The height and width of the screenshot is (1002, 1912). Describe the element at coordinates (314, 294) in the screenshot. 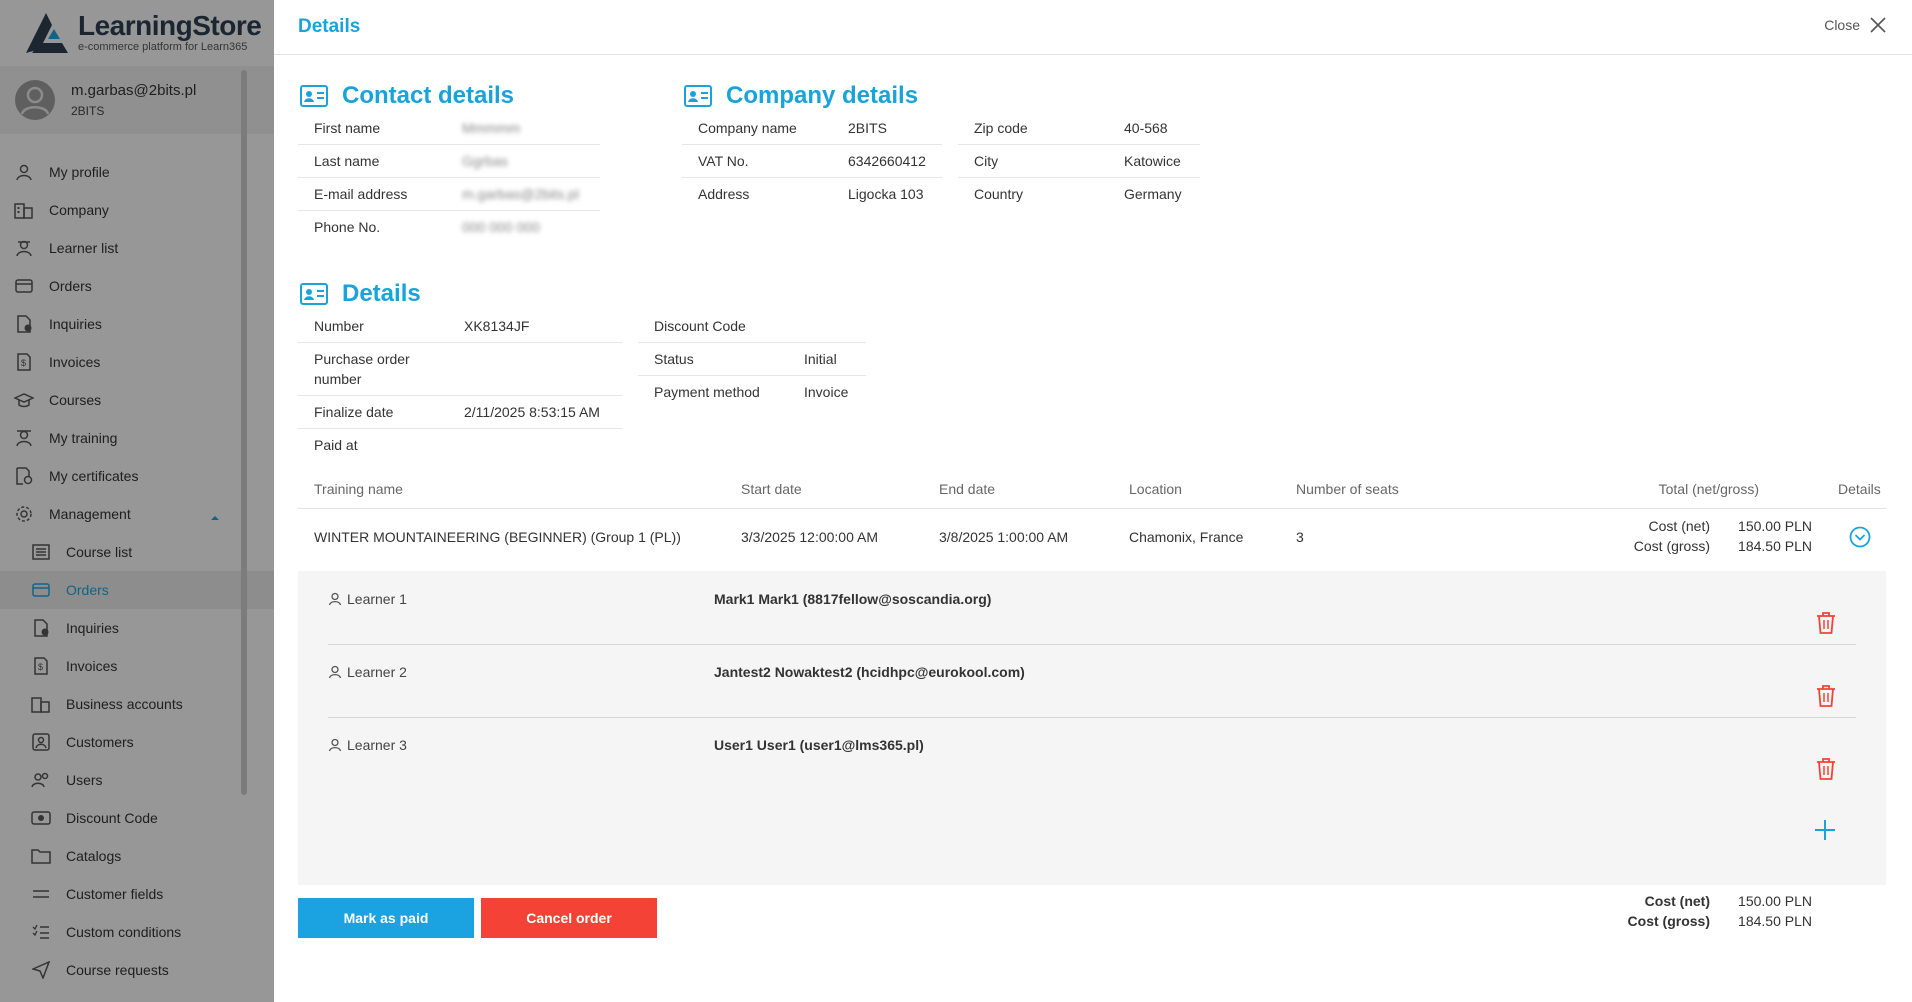

I see `details-card-icon` at that location.